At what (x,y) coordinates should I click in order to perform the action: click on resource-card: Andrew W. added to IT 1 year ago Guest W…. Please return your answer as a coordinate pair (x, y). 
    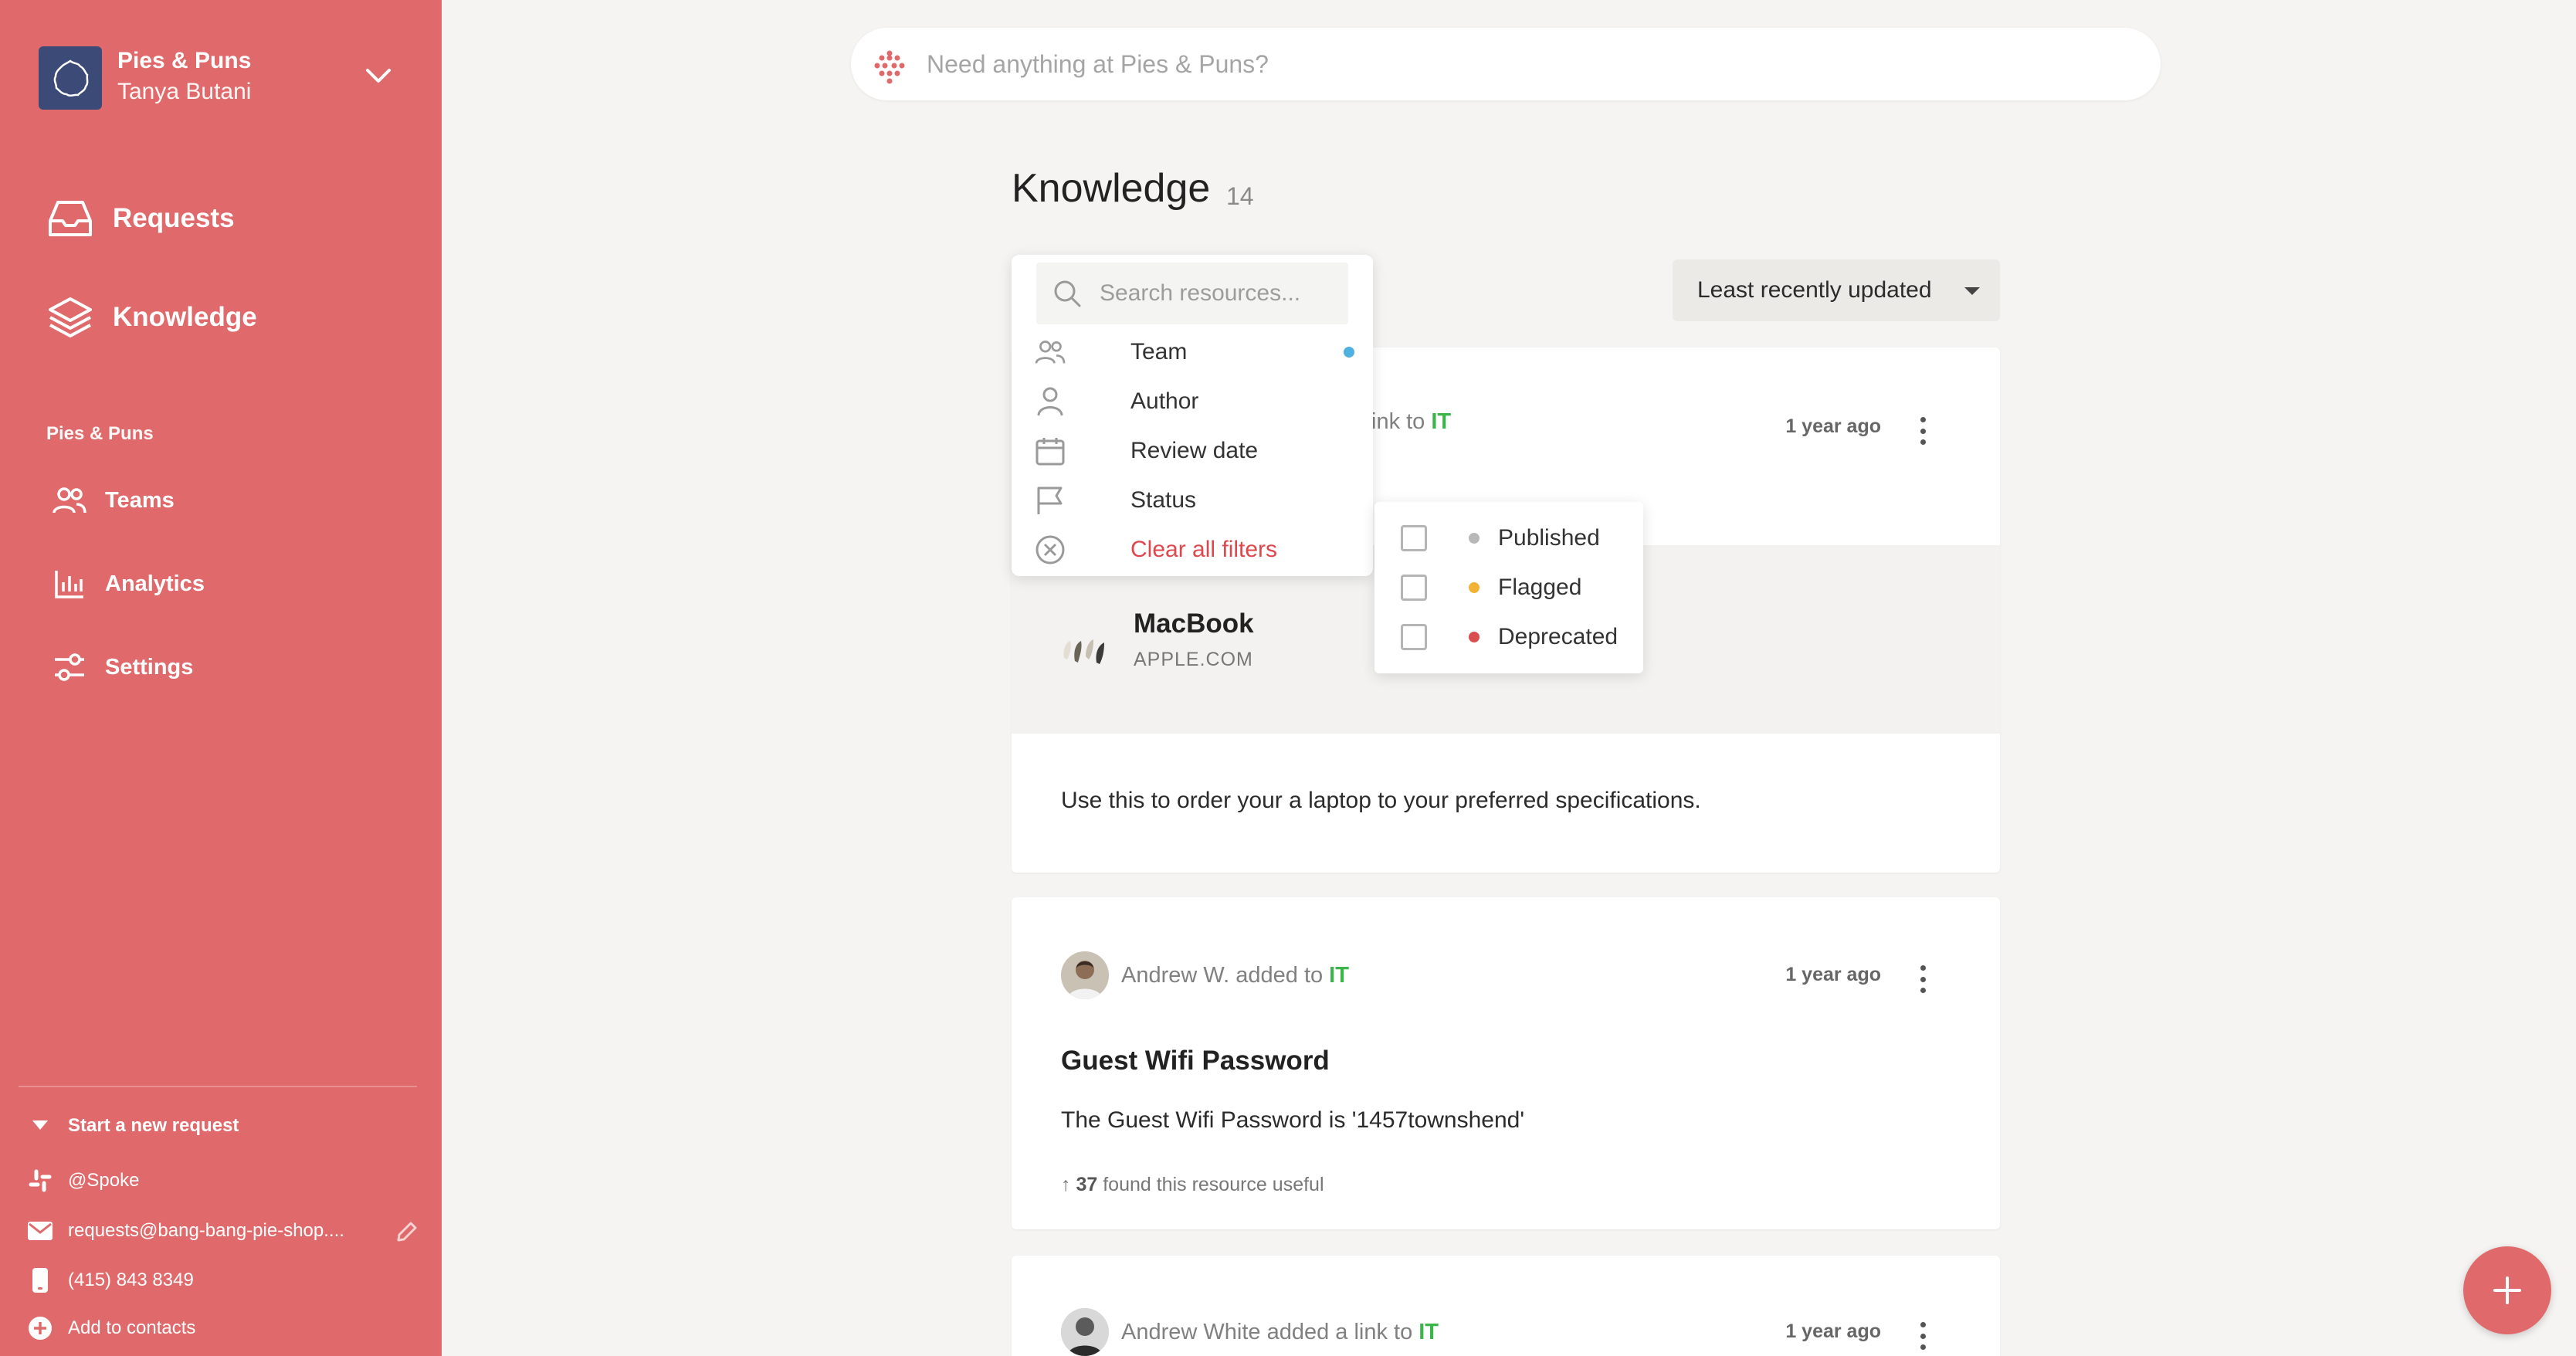
    Looking at the image, I should click on (1506, 1063).